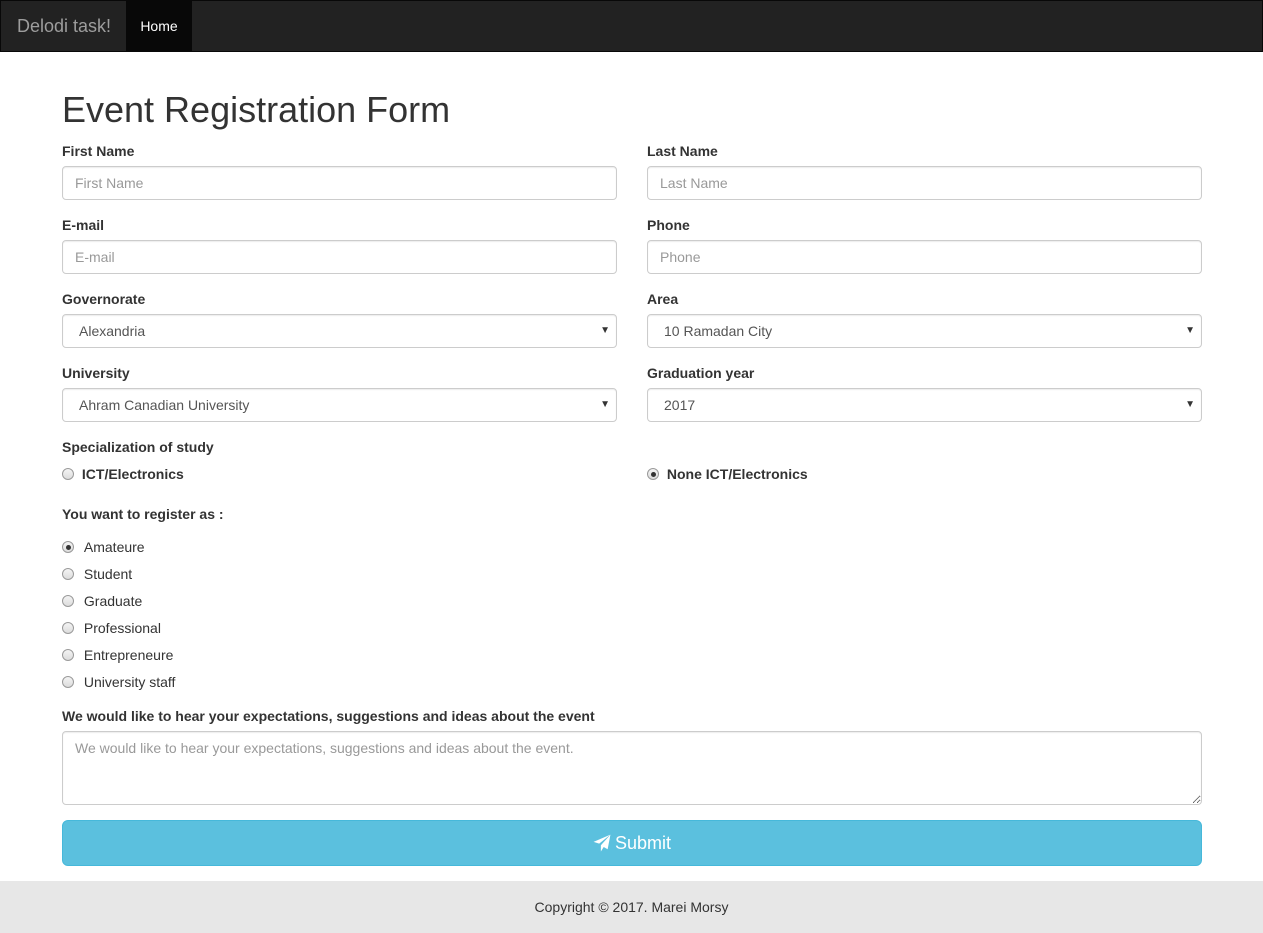 The width and height of the screenshot is (1263, 933). Describe the element at coordinates (98, 151) in the screenshot. I see `first-name-label: First Name` at that location.